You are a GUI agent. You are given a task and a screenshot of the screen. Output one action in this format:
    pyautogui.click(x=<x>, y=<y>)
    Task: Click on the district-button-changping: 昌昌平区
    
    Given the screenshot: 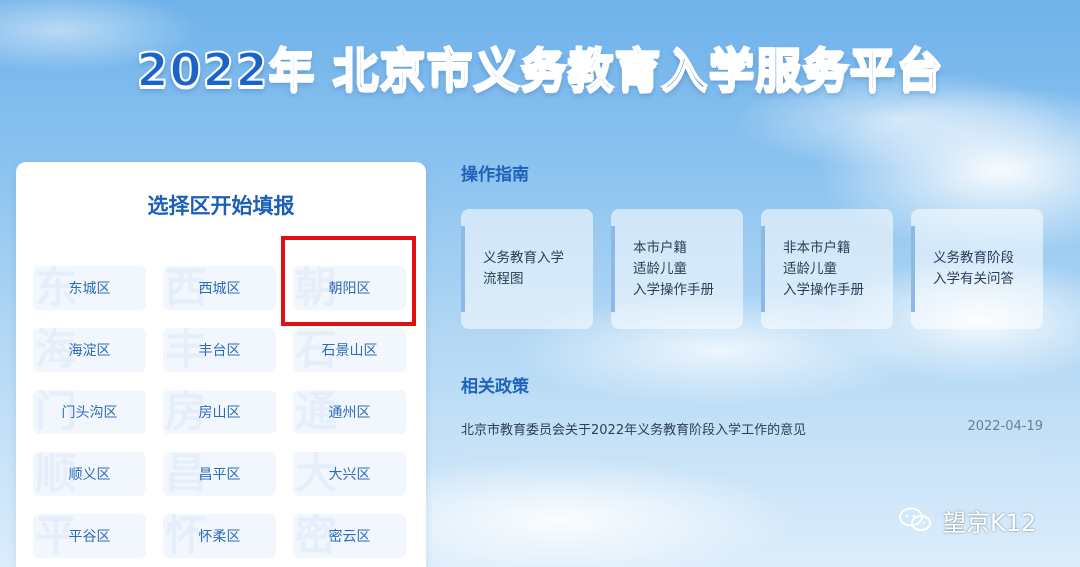 What is the action you would take?
    pyautogui.click(x=219, y=474)
    